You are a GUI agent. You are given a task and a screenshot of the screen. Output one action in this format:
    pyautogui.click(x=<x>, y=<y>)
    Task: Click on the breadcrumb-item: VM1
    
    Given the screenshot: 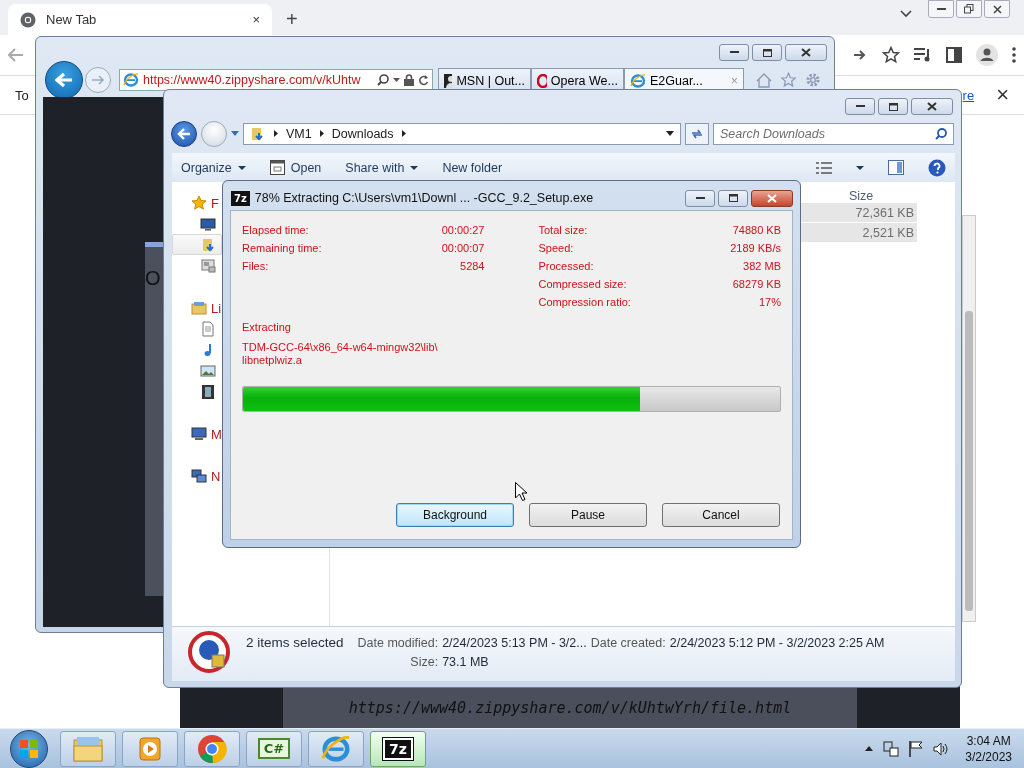 What is the action you would take?
    pyautogui.click(x=299, y=133)
    